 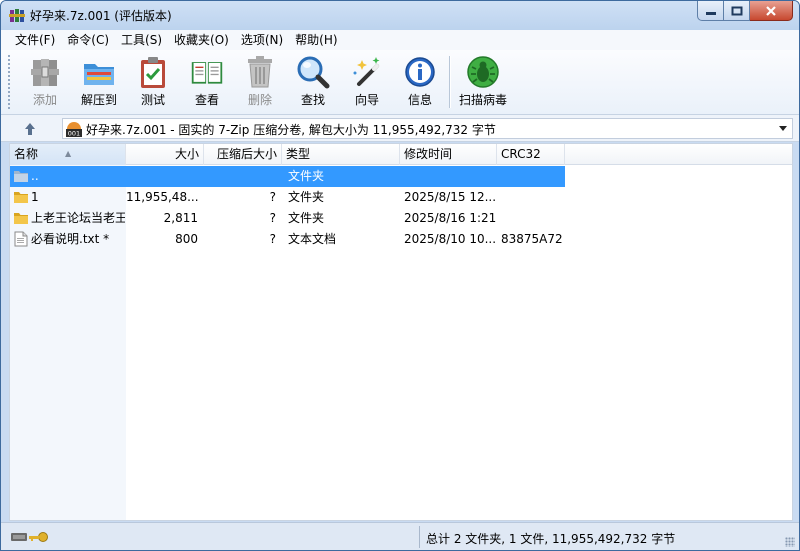 I want to click on maximize-button, so click(x=737, y=11).